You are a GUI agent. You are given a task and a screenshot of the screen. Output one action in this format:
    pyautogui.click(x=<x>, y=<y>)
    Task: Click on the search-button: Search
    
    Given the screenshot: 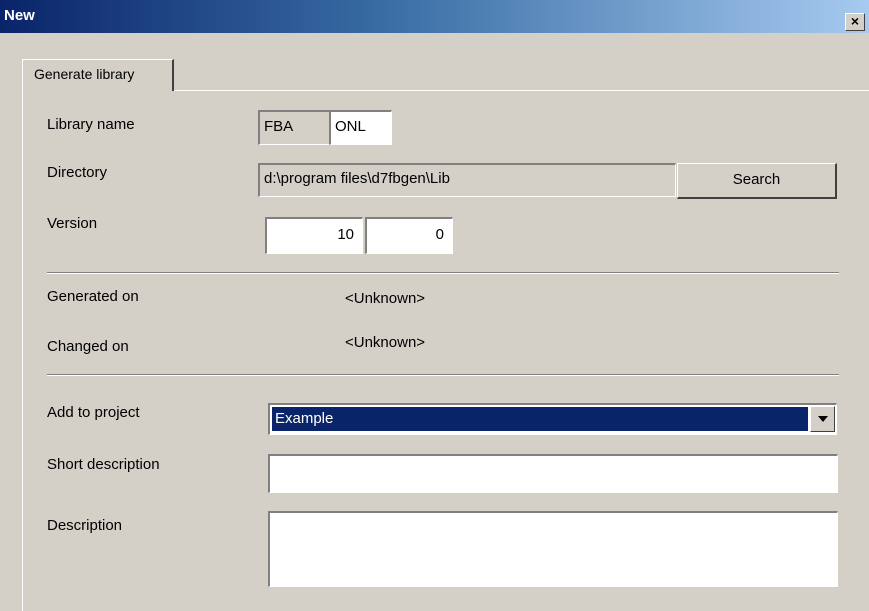 What is the action you would take?
    pyautogui.click(x=757, y=181)
    